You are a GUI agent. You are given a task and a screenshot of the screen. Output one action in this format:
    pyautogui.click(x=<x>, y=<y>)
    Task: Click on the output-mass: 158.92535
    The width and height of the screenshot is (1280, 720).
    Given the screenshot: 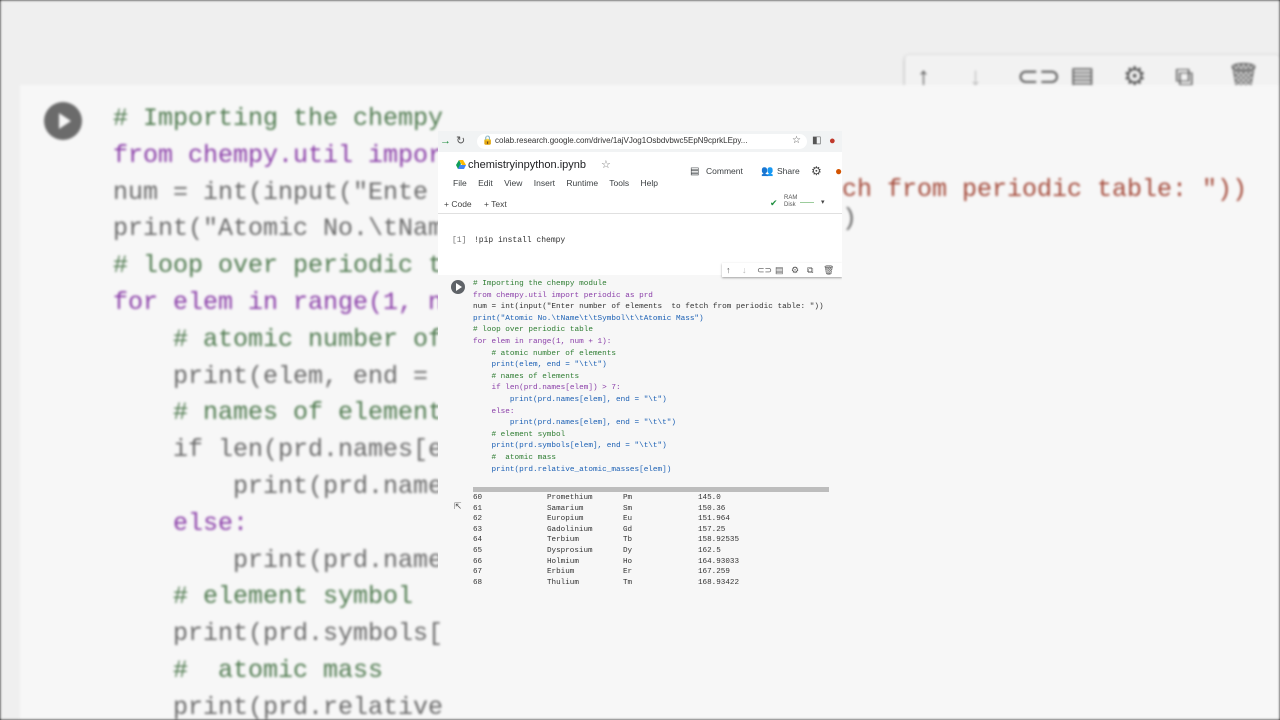 What is the action you would take?
    pyautogui.click(x=719, y=540)
    